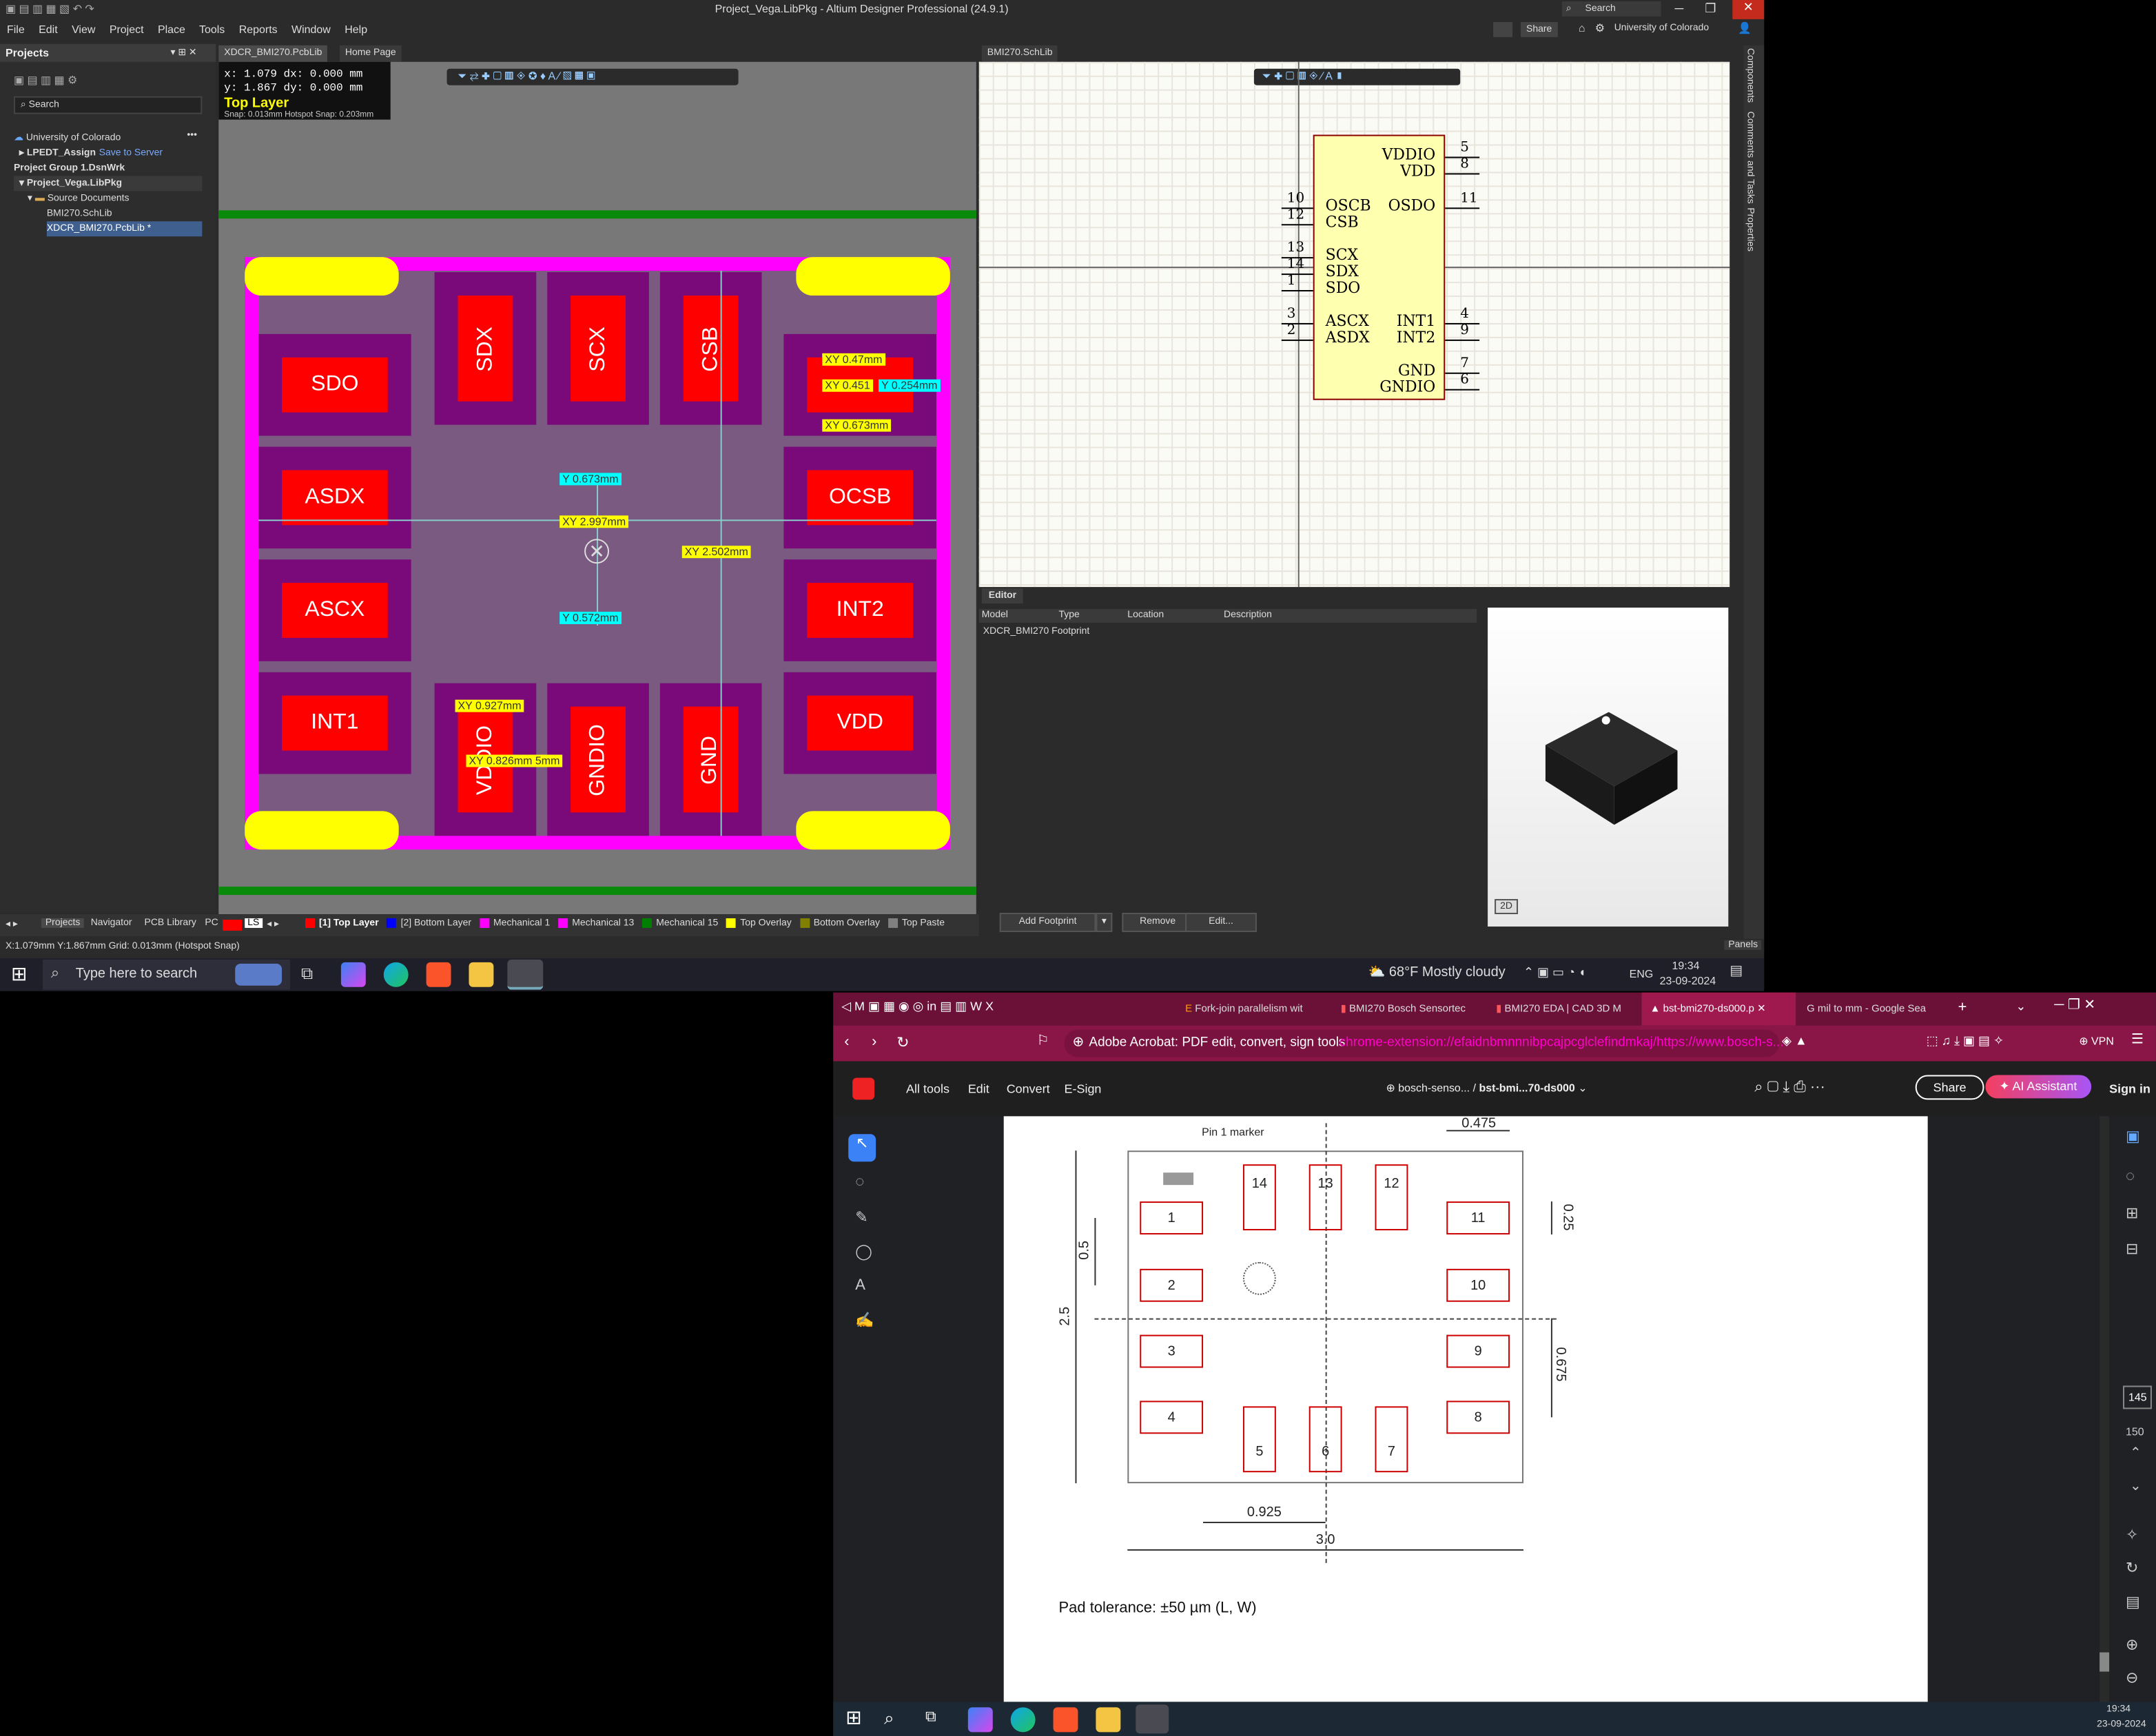  Describe the element at coordinates (902, 1043) in the screenshot. I see `reload-icon: ↻` at that location.